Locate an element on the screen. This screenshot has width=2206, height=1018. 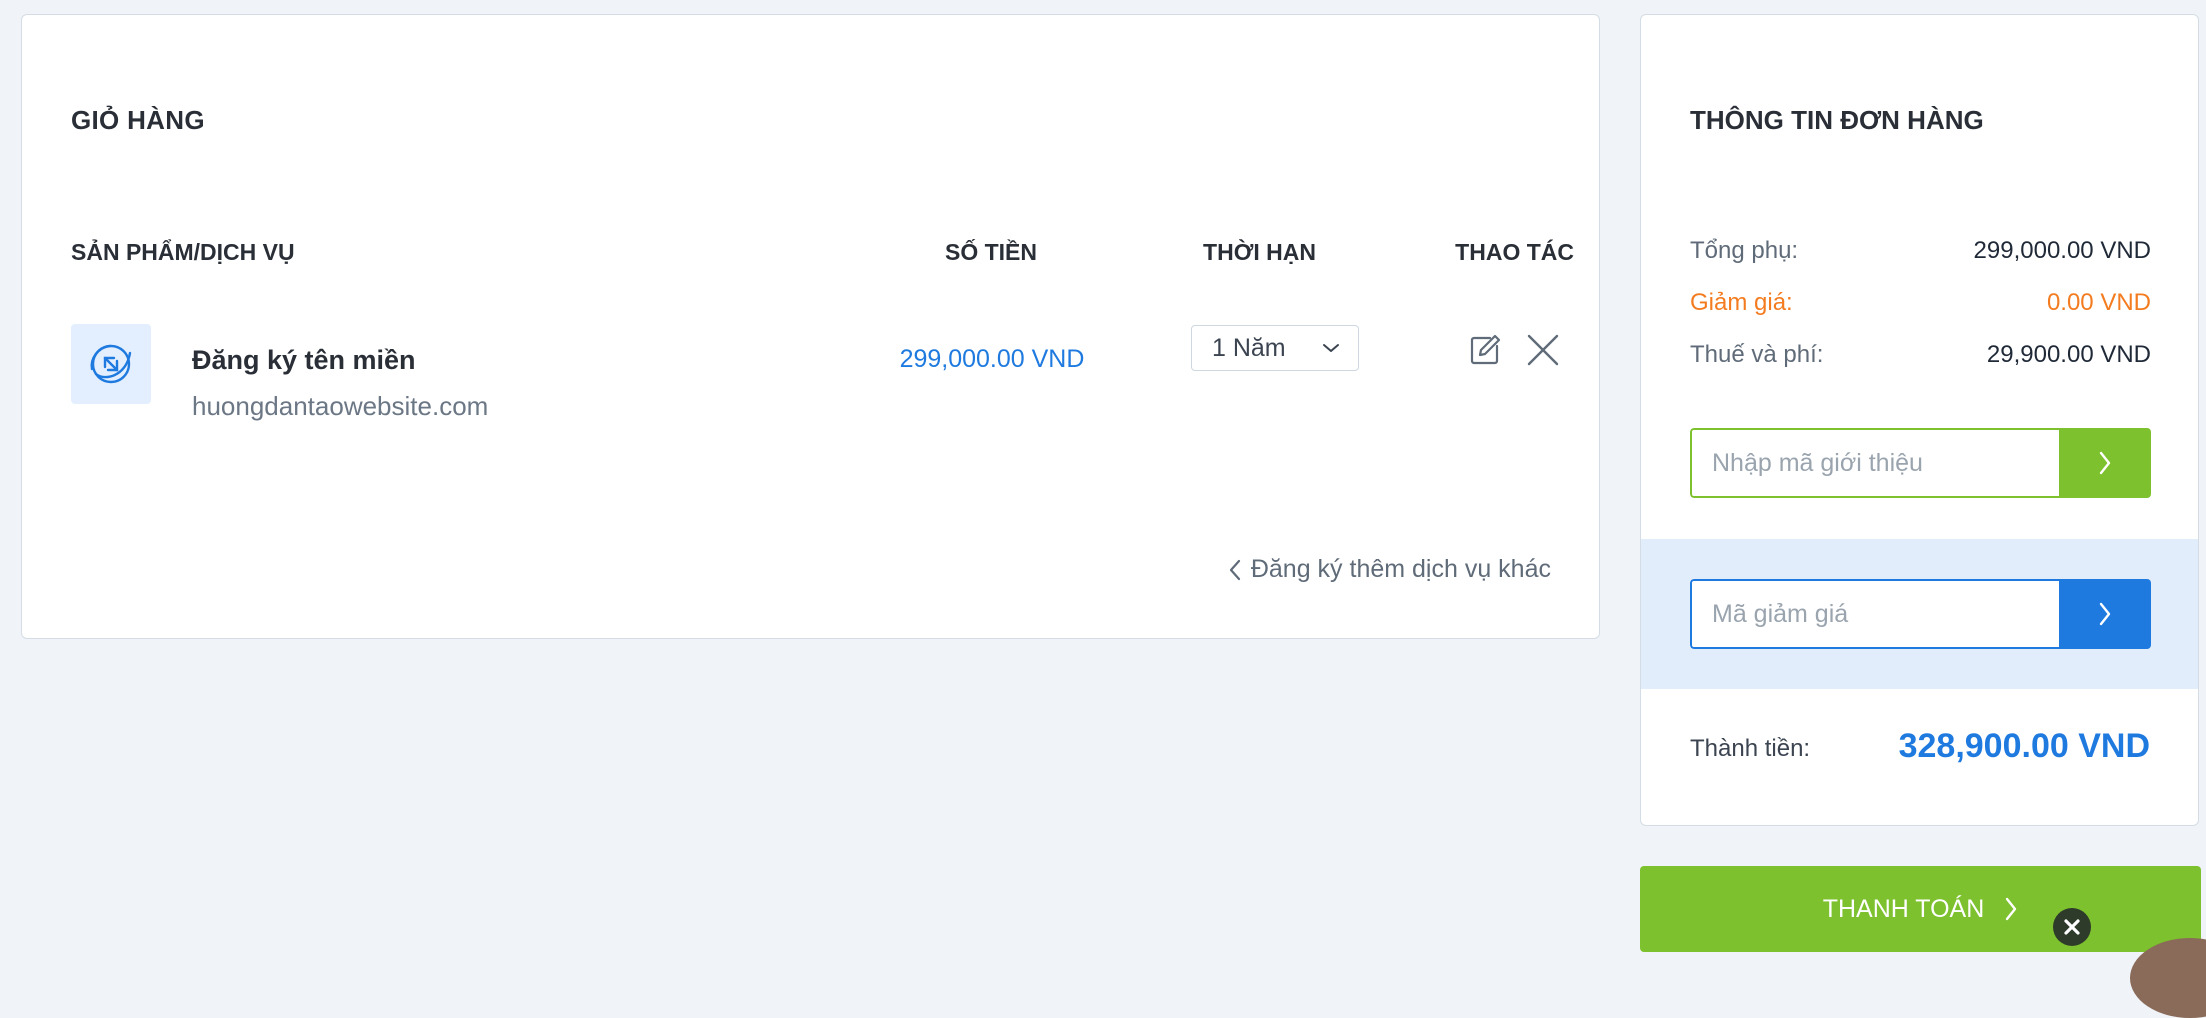
edit-icon is located at coordinates (1485, 350).